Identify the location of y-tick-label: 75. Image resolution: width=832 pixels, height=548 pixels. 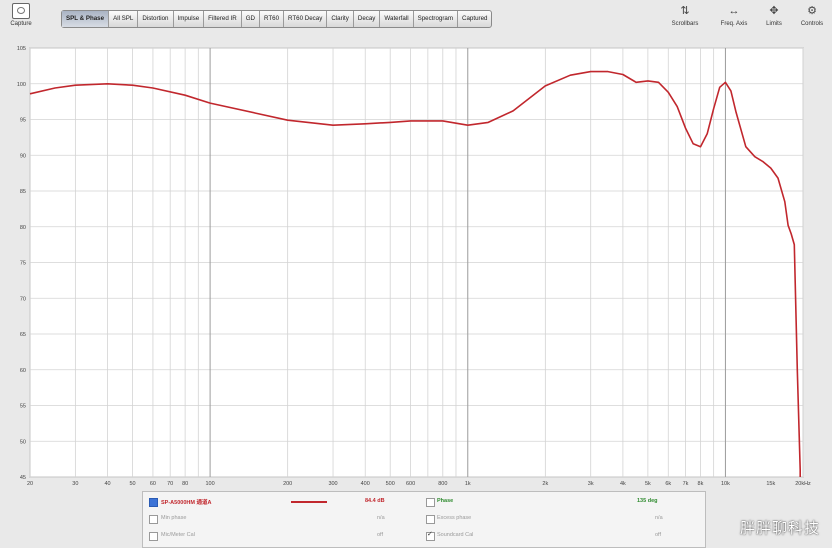
(23, 264).